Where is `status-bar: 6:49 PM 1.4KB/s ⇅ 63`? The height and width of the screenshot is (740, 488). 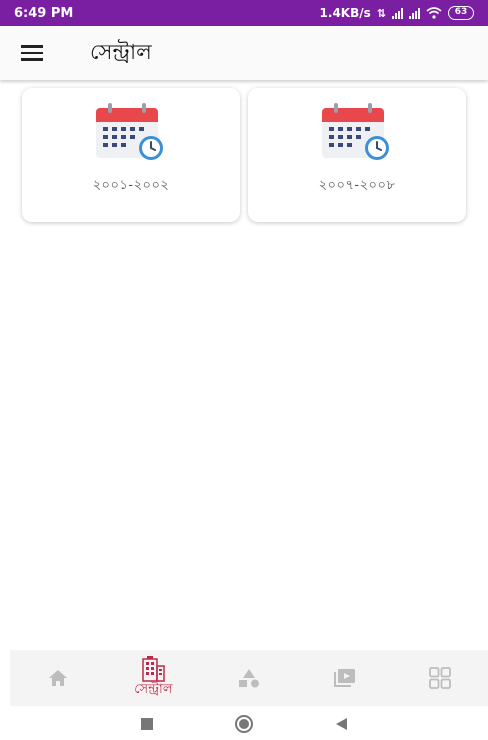
status-bar: 6:49 PM 1.4KB/s ⇅ 63 is located at coordinates (244, 13).